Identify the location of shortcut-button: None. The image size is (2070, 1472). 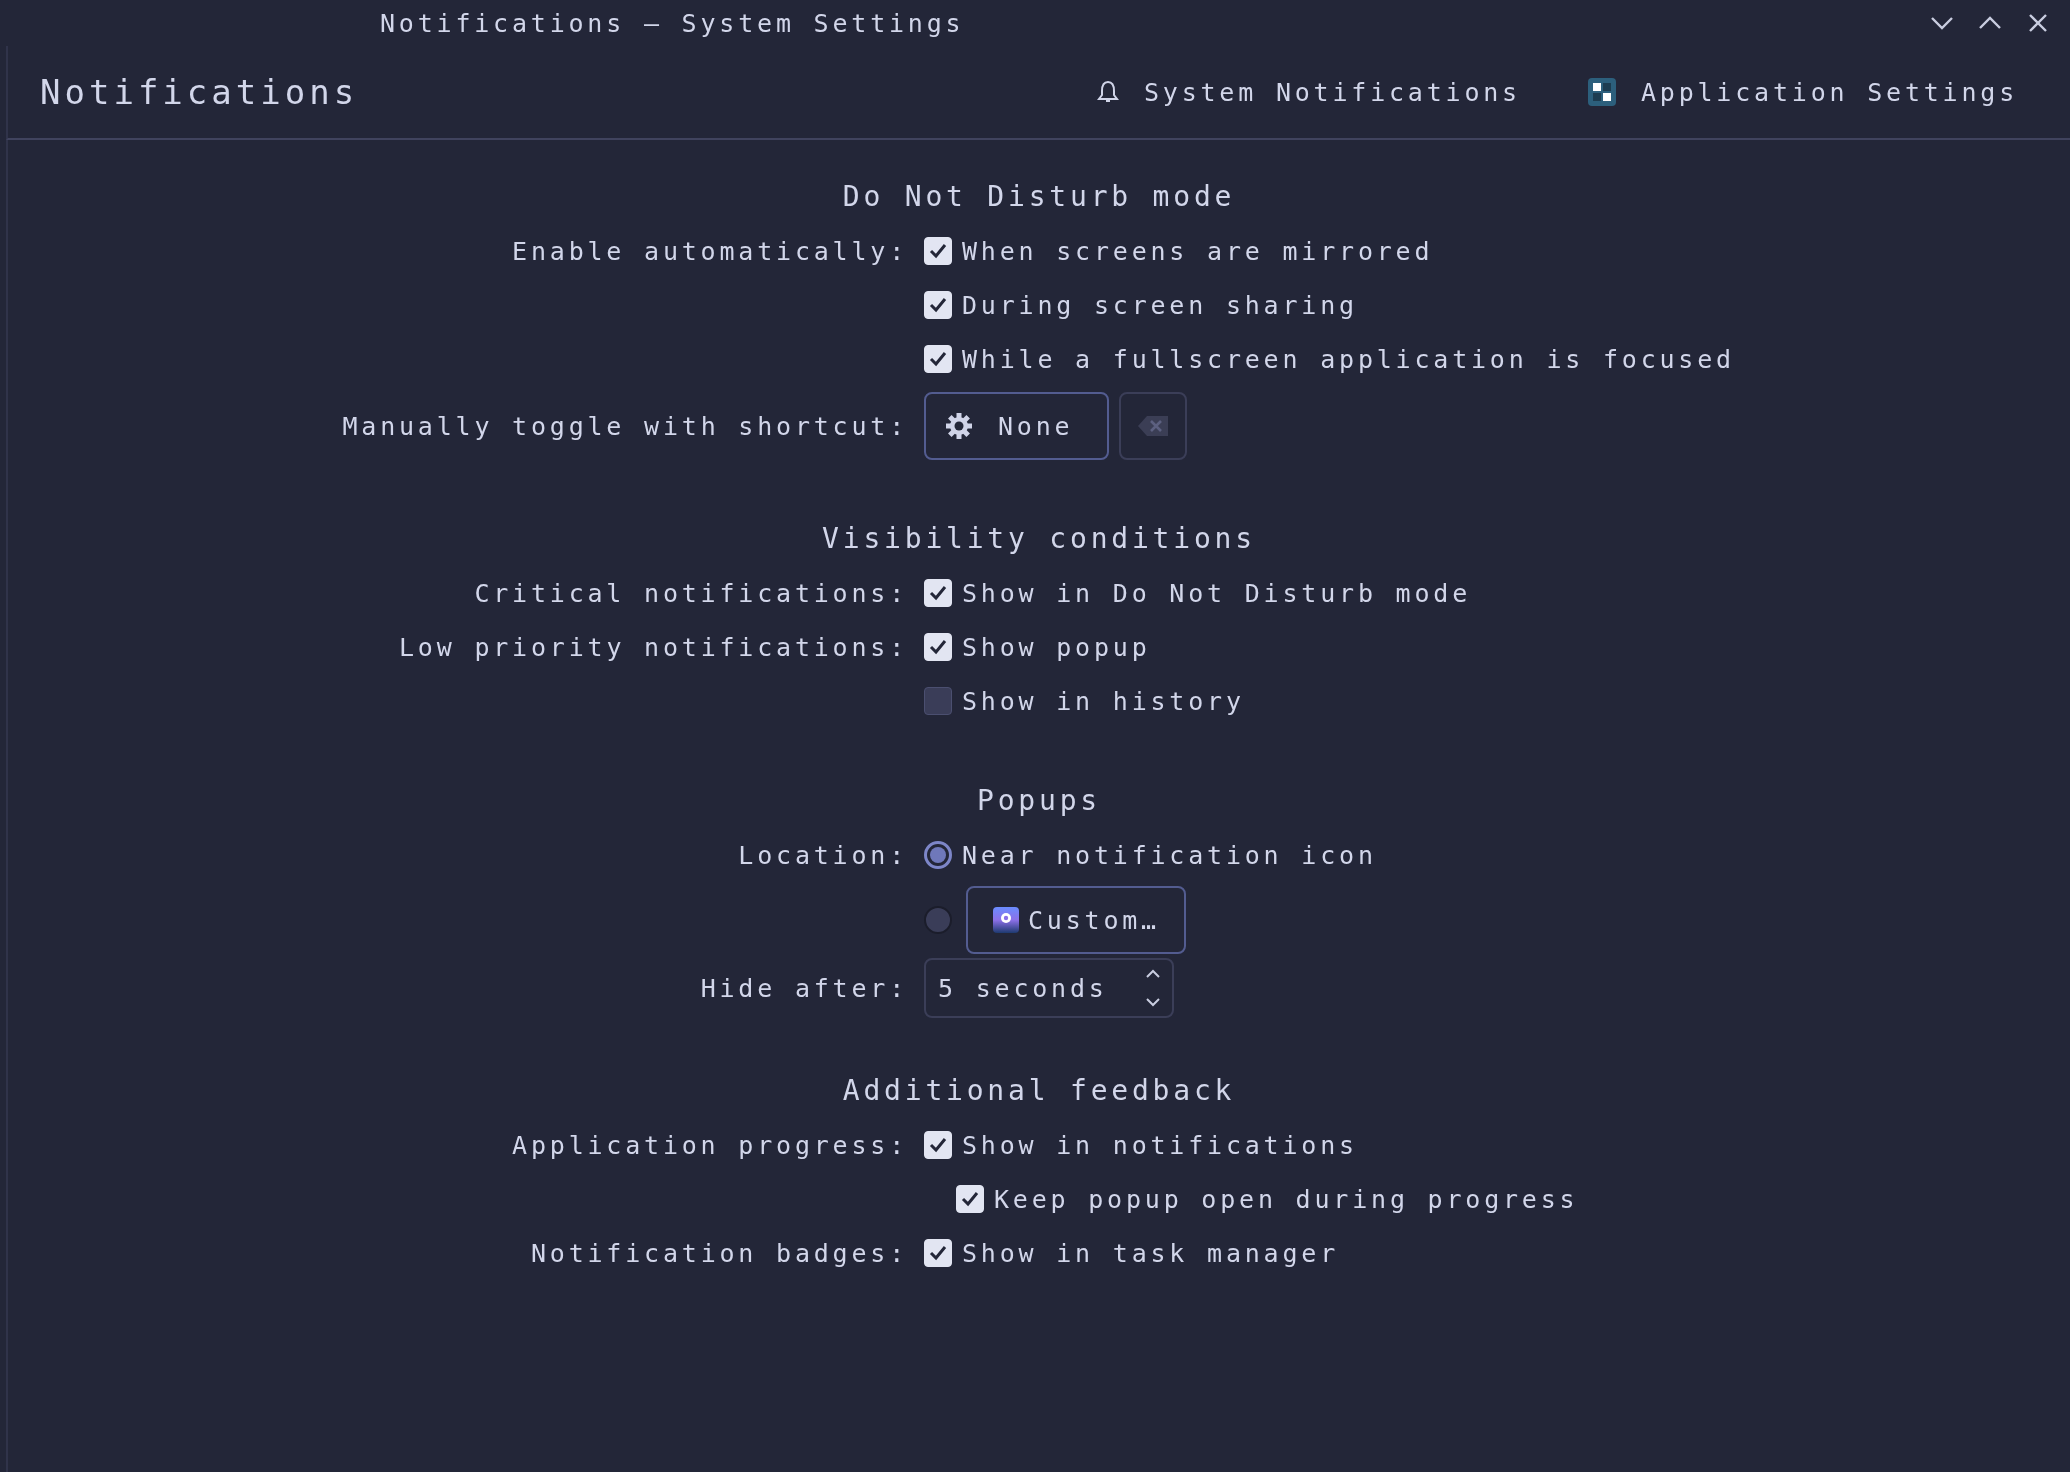
(1017, 426).